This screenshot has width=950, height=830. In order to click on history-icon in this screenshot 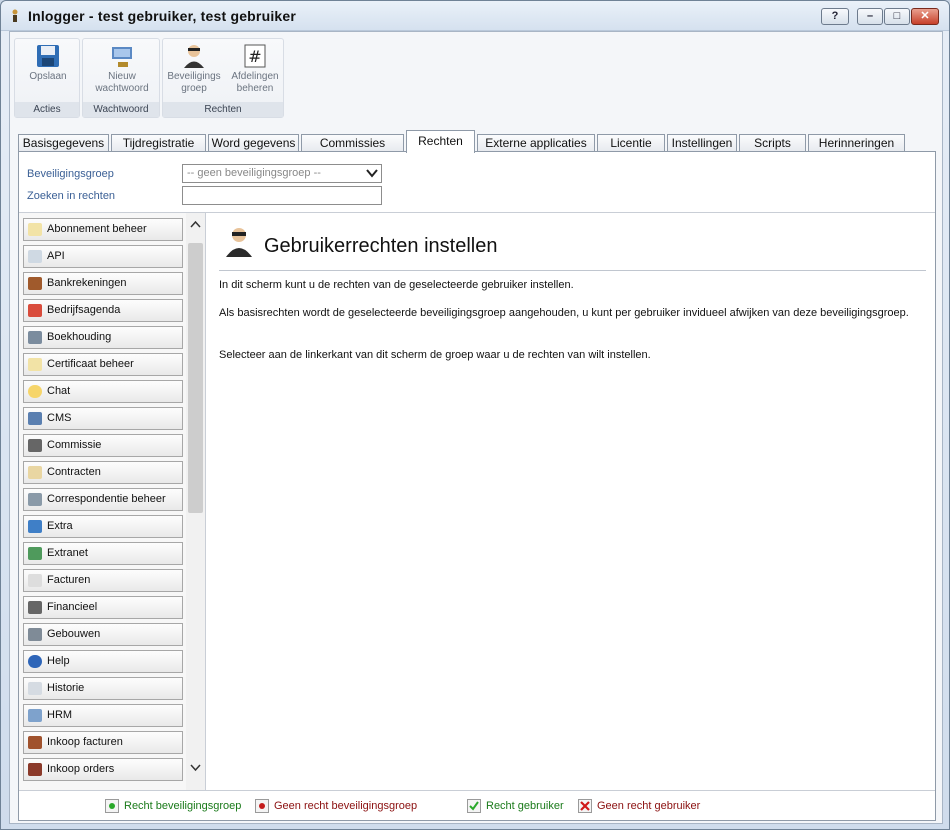, I will do `click(35, 688)`.